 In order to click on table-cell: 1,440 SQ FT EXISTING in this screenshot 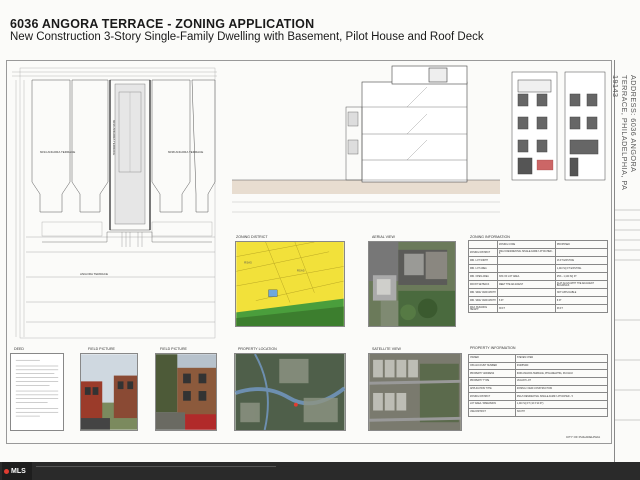, I will do `click(581, 268)`.